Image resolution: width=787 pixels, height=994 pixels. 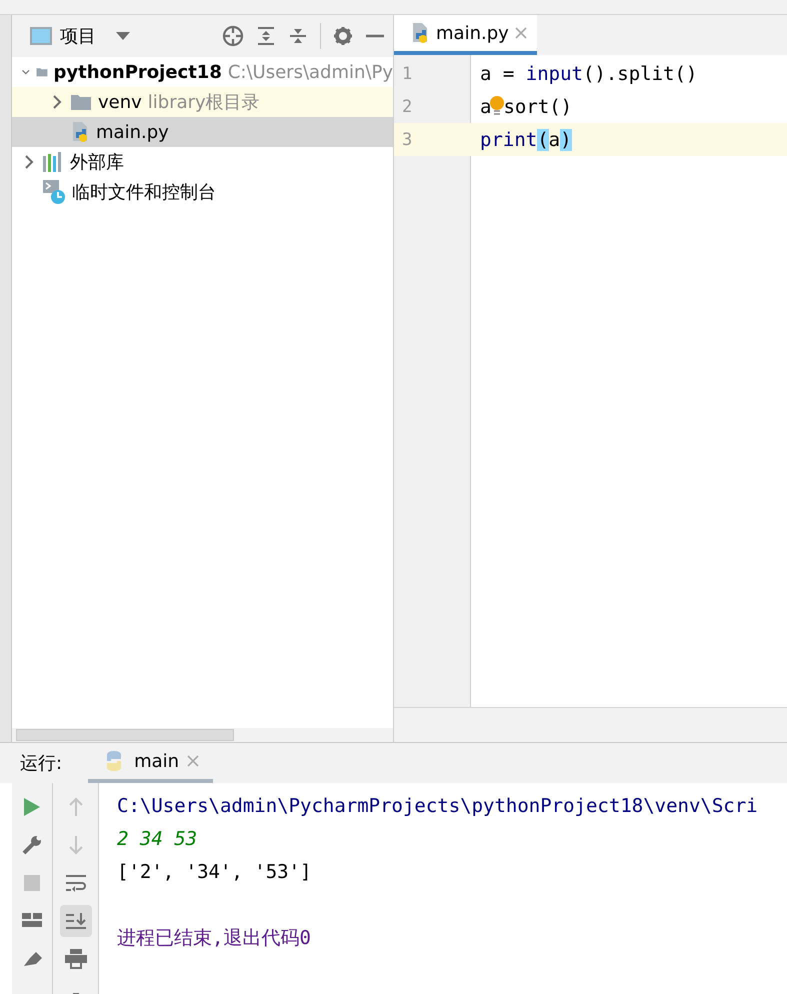 What do you see at coordinates (202, 162) in the screenshot?
I see `tree-row: 外部库` at bounding box center [202, 162].